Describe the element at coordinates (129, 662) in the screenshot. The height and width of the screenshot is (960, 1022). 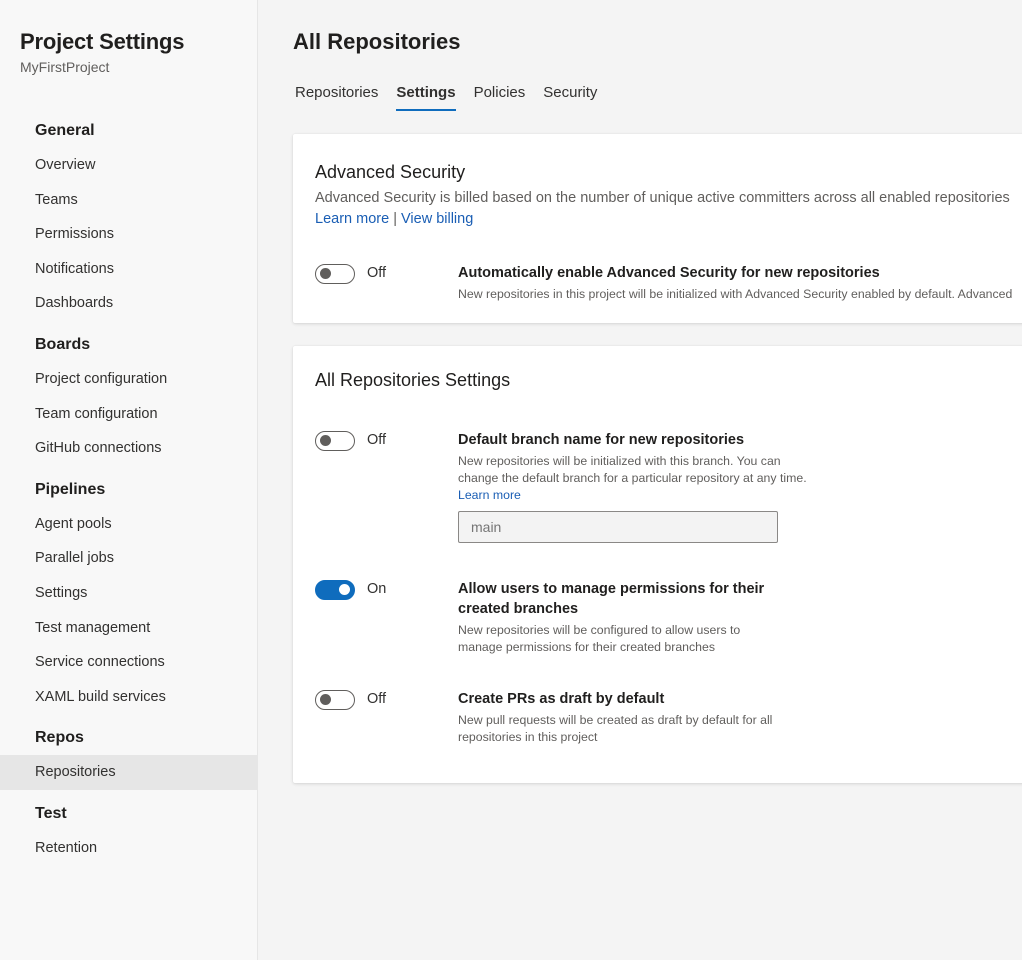
I see `sidebar-item-service-connections: Service connections` at that location.